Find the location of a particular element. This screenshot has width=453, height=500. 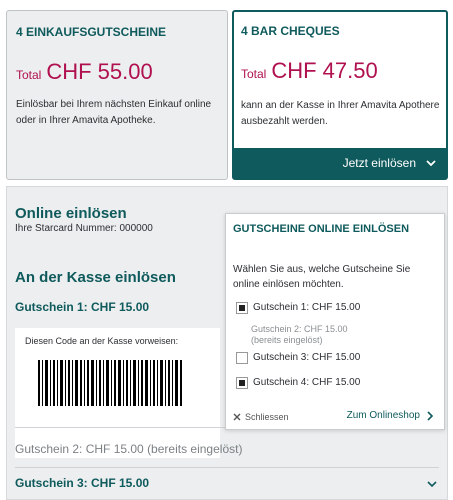

starcard-number: Ihre Starcard Nummer: 000000 is located at coordinates (84, 228).